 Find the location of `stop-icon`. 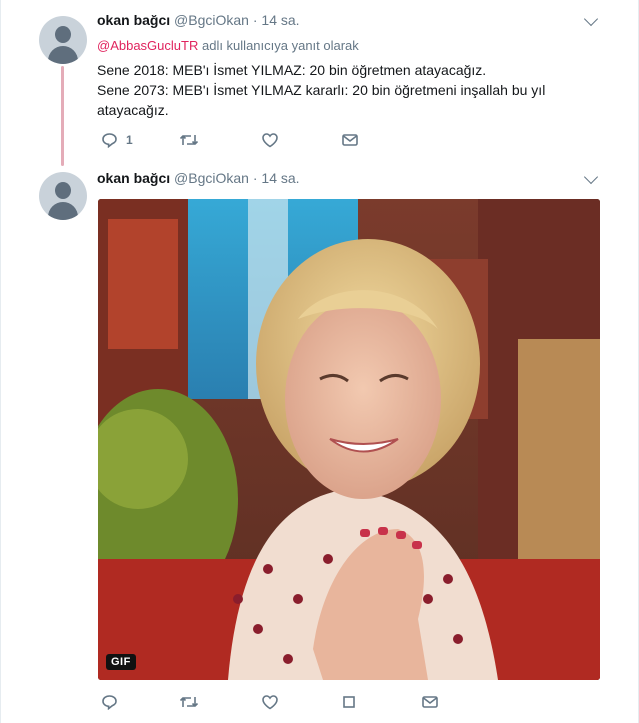

stop-icon is located at coordinates (349, 702).